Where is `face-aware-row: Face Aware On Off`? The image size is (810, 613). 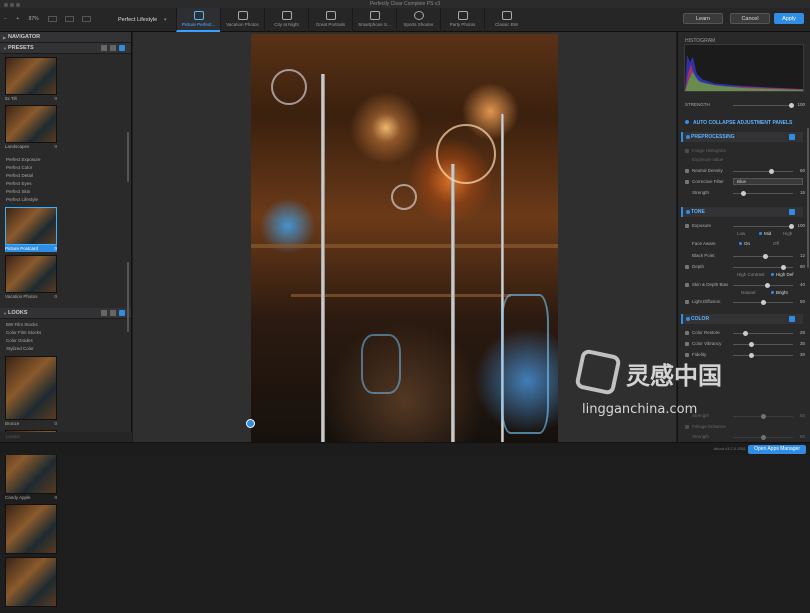 face-aware-row: Face Aware On Off is located at coordinates (745, 244).